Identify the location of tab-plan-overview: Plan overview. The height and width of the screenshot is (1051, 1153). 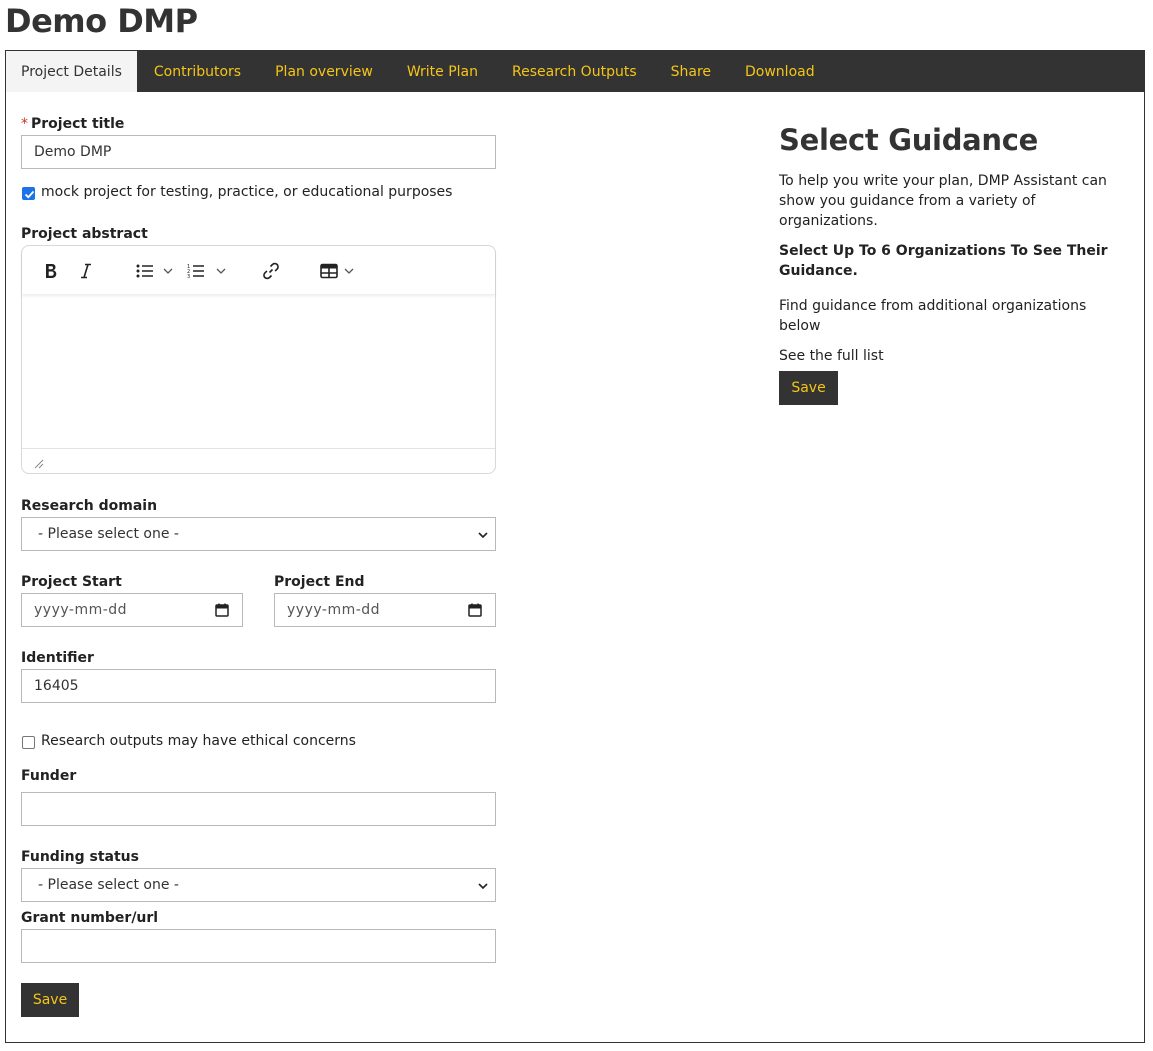
(324, 71).